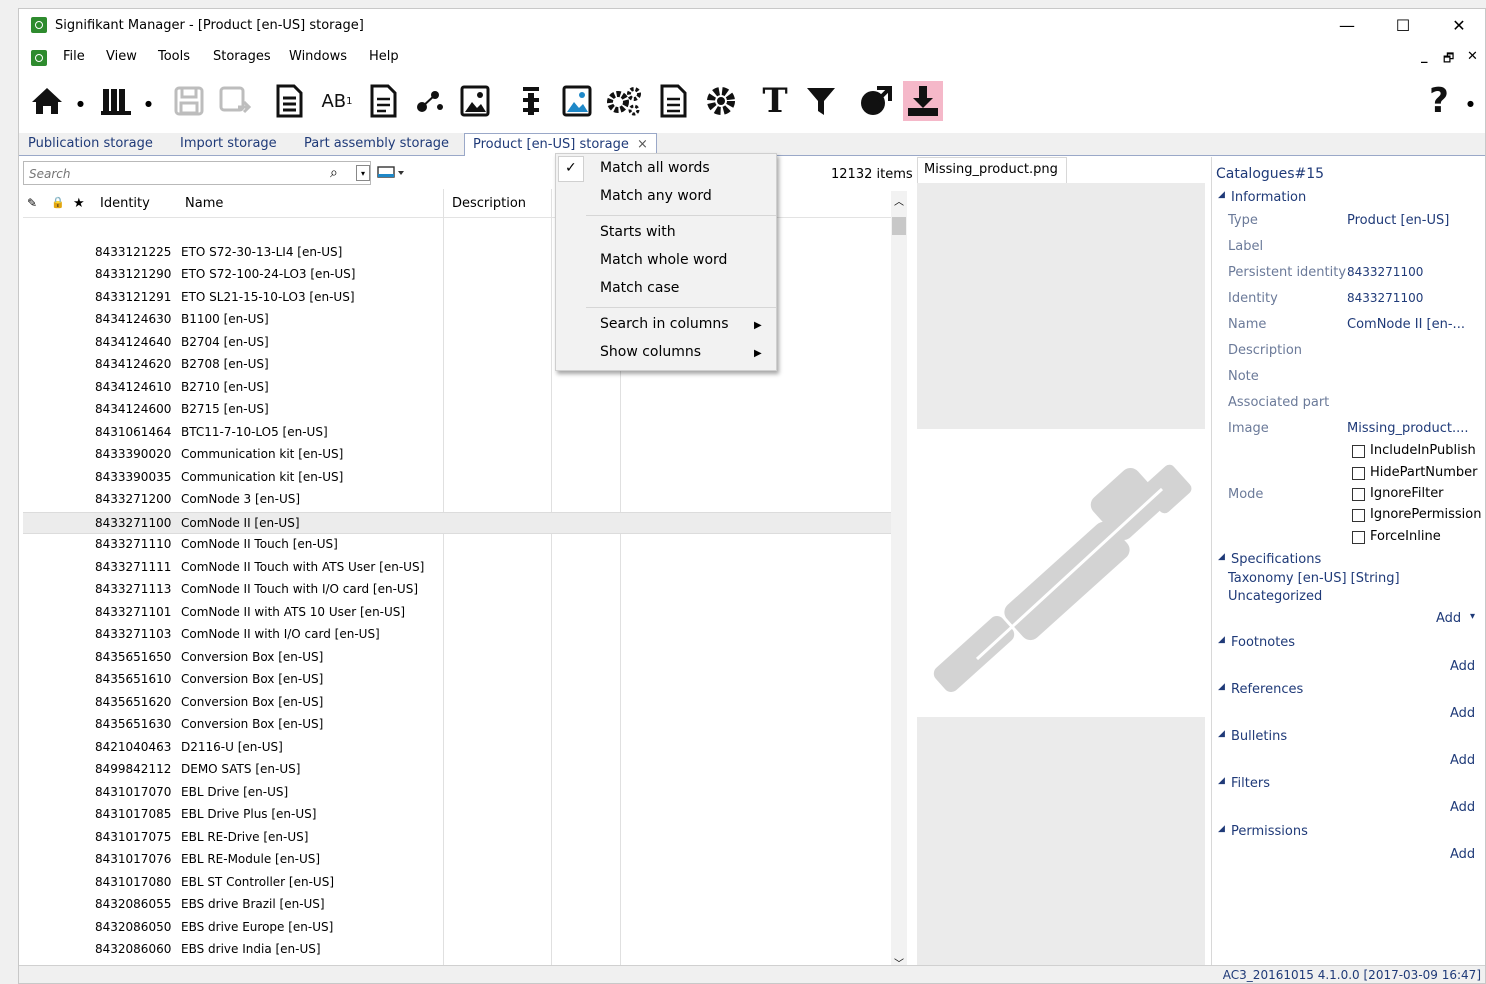 Image resolution: width=1486 pixels, height=984 pixels. I want to click on text-align-icon, so click(531, 101).